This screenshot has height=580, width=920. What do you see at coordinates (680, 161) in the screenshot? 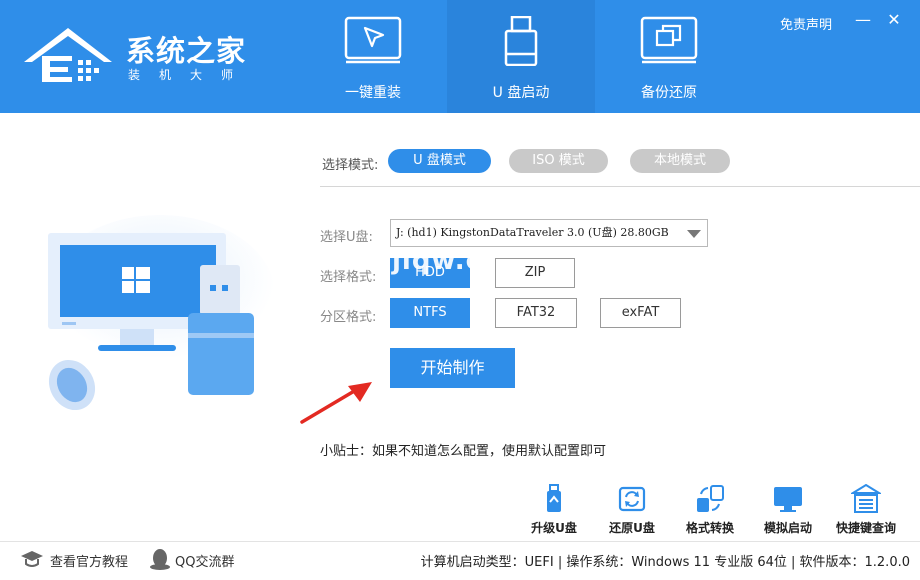
I see `mode-local-button: 本地模式` at bounding box center [680, 161].